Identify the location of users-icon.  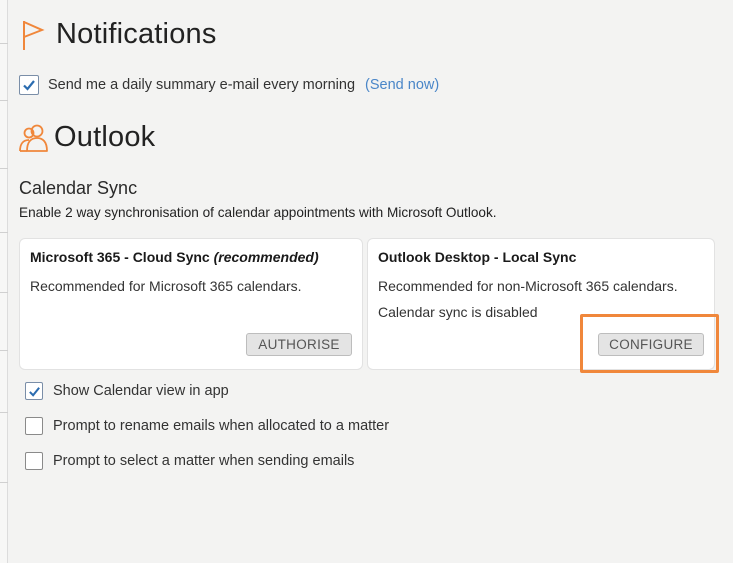
(34, 138).